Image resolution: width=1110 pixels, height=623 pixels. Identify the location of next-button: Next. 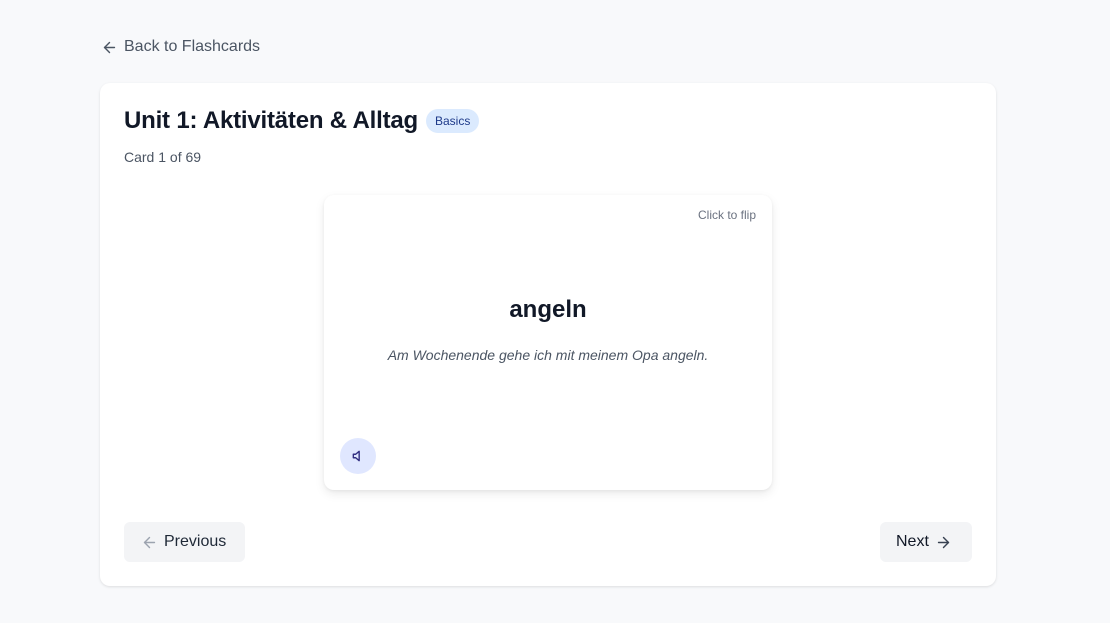
(926, 542).